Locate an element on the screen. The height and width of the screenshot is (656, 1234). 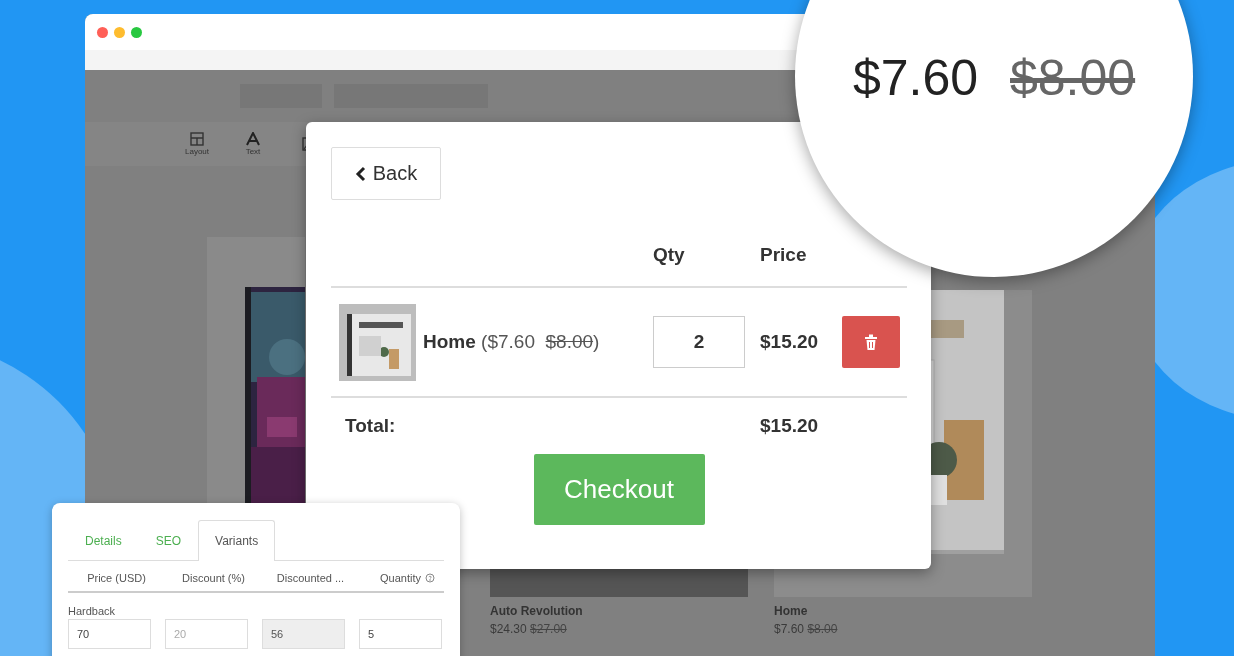
layout-icon is located at coordinates (197, 139).